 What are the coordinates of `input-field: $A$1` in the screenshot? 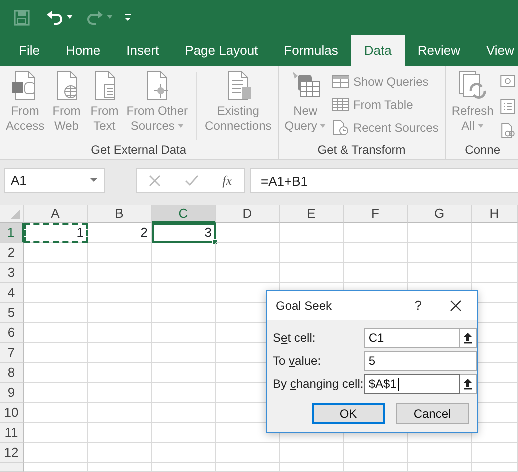 It's located at (412, 384).